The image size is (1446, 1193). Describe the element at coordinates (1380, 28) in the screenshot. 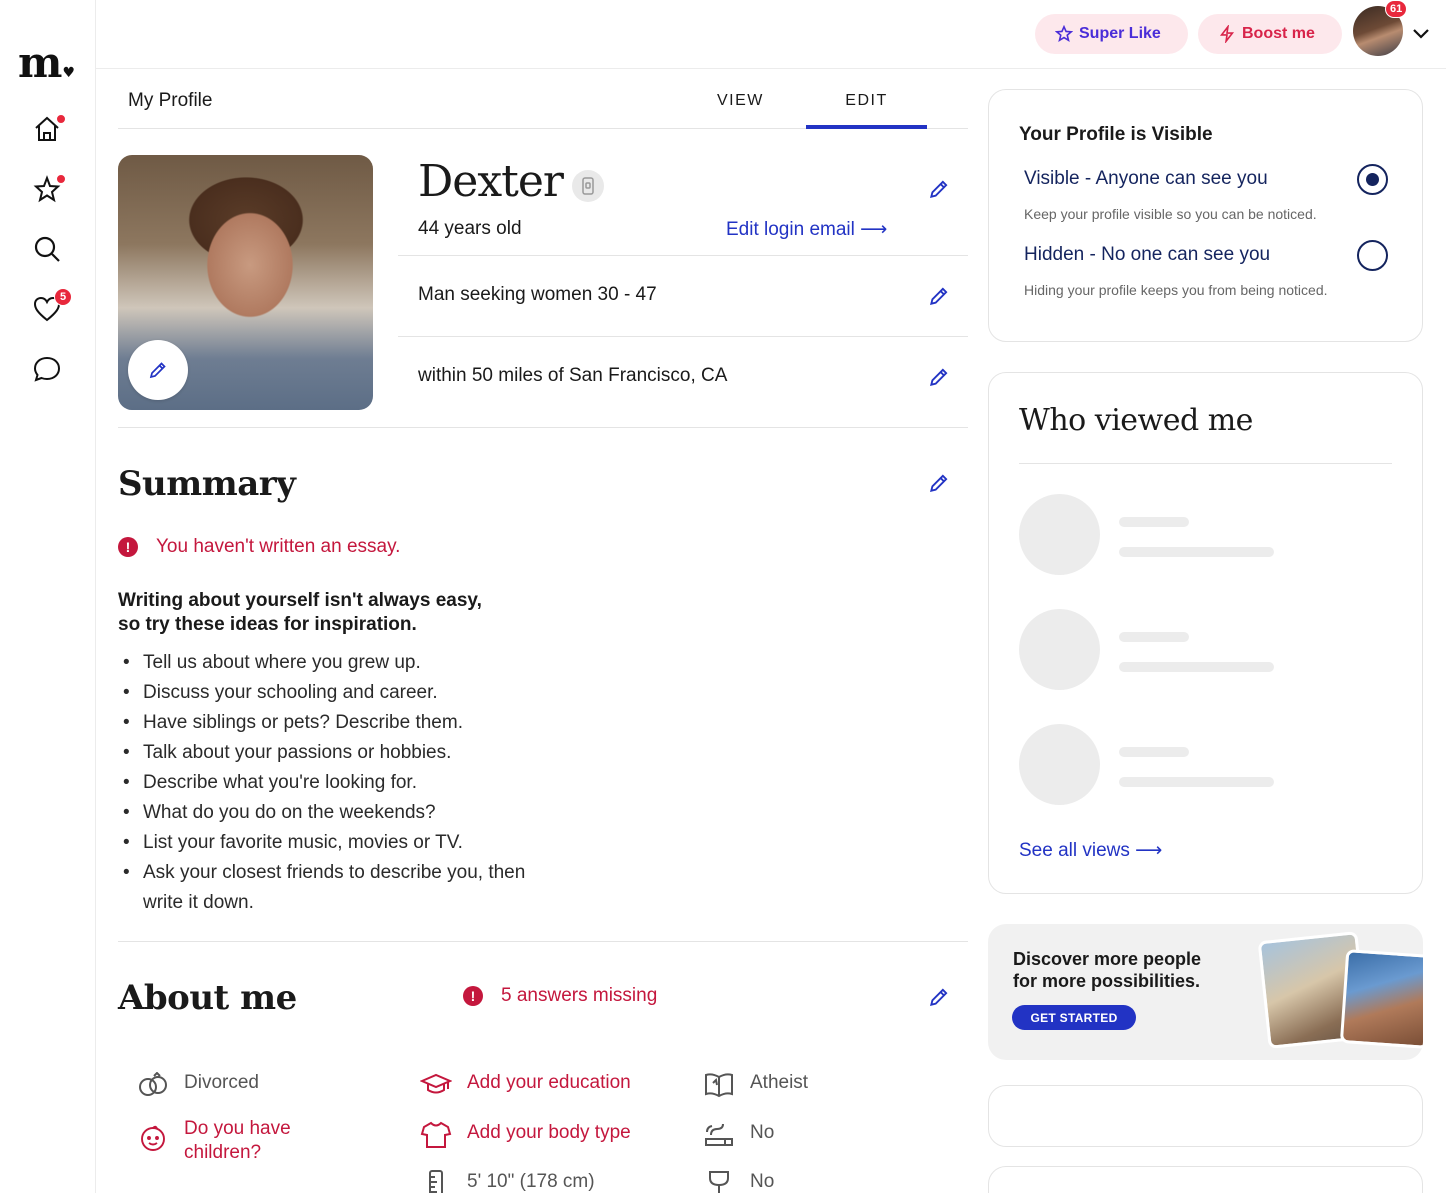

I see `user-avatar: 61` at that location.